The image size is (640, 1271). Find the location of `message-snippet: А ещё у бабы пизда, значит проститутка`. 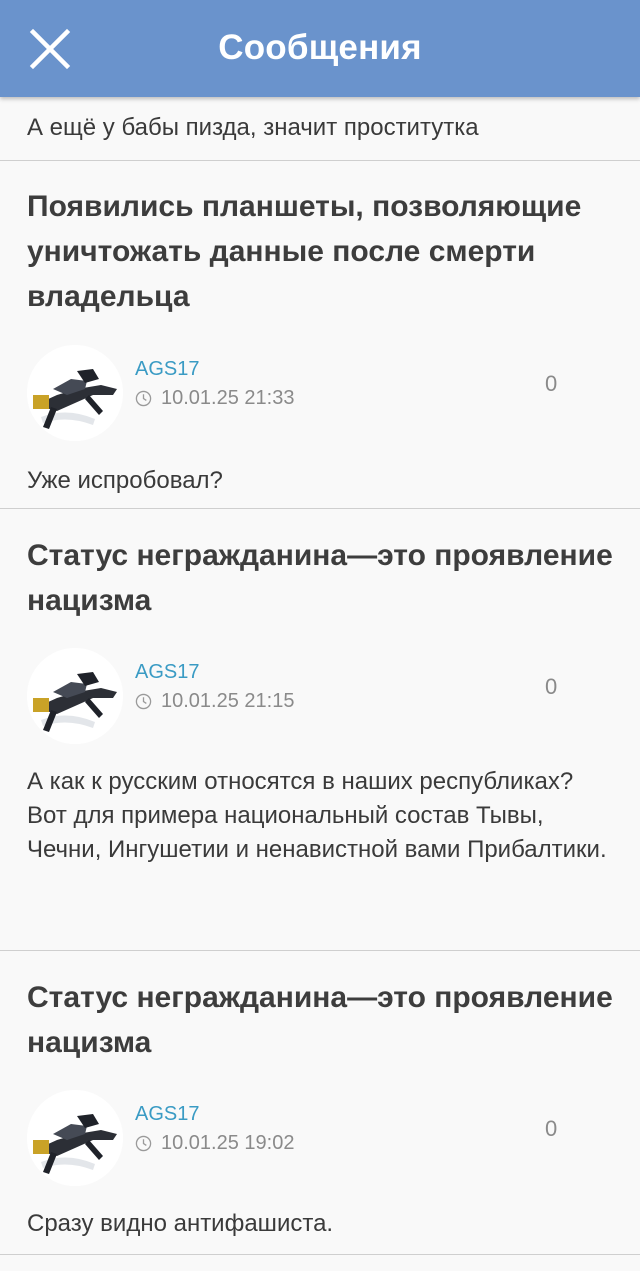

message-snippet: А ещё у бабы пизда, значит проститутка is located at coordinates (320, 129).